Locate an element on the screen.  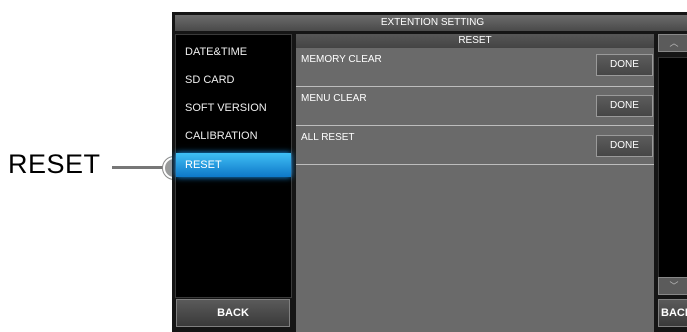
panel-title: RESET is located at coordinates (475, 41).